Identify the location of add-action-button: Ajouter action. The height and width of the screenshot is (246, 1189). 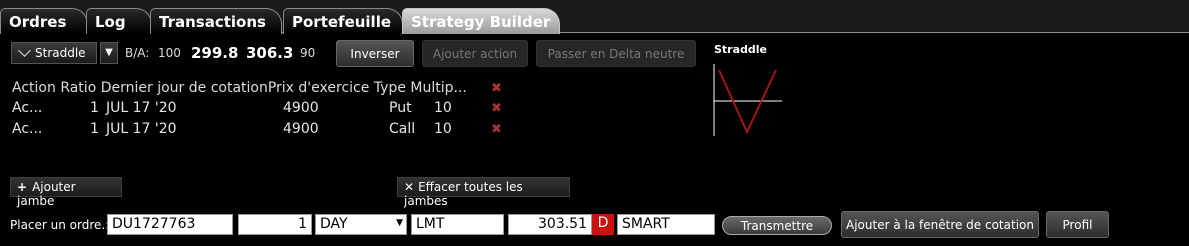
(475, 53).